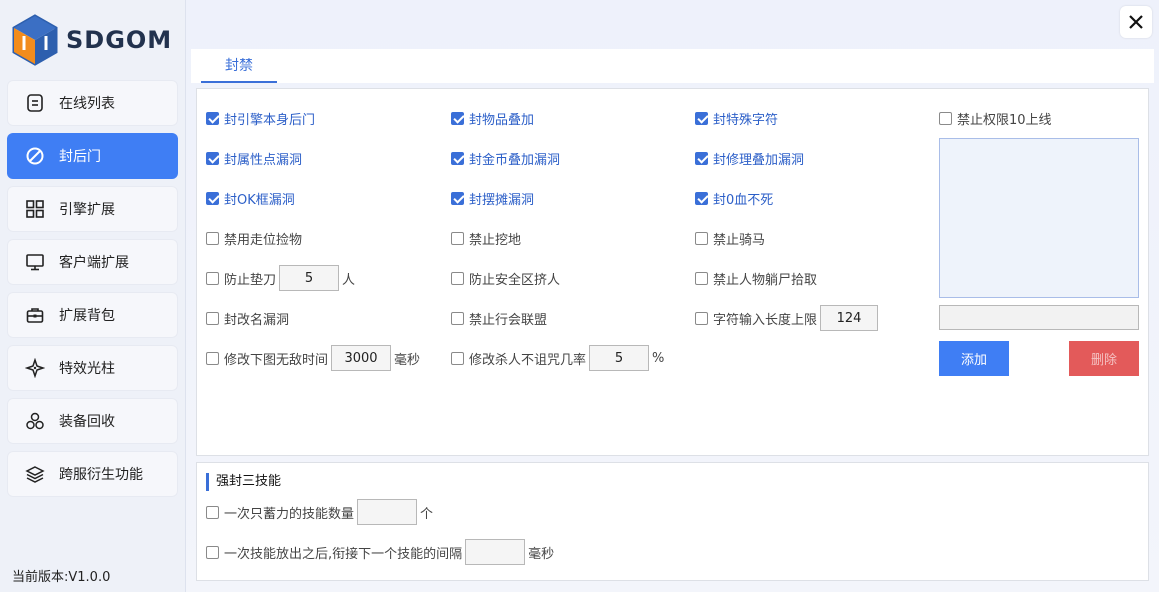 Image resolution: width=1159 pixels, height=592 pixels. I want to click on option-row: 禁止人物躺尸拾取, so click(756, 278).